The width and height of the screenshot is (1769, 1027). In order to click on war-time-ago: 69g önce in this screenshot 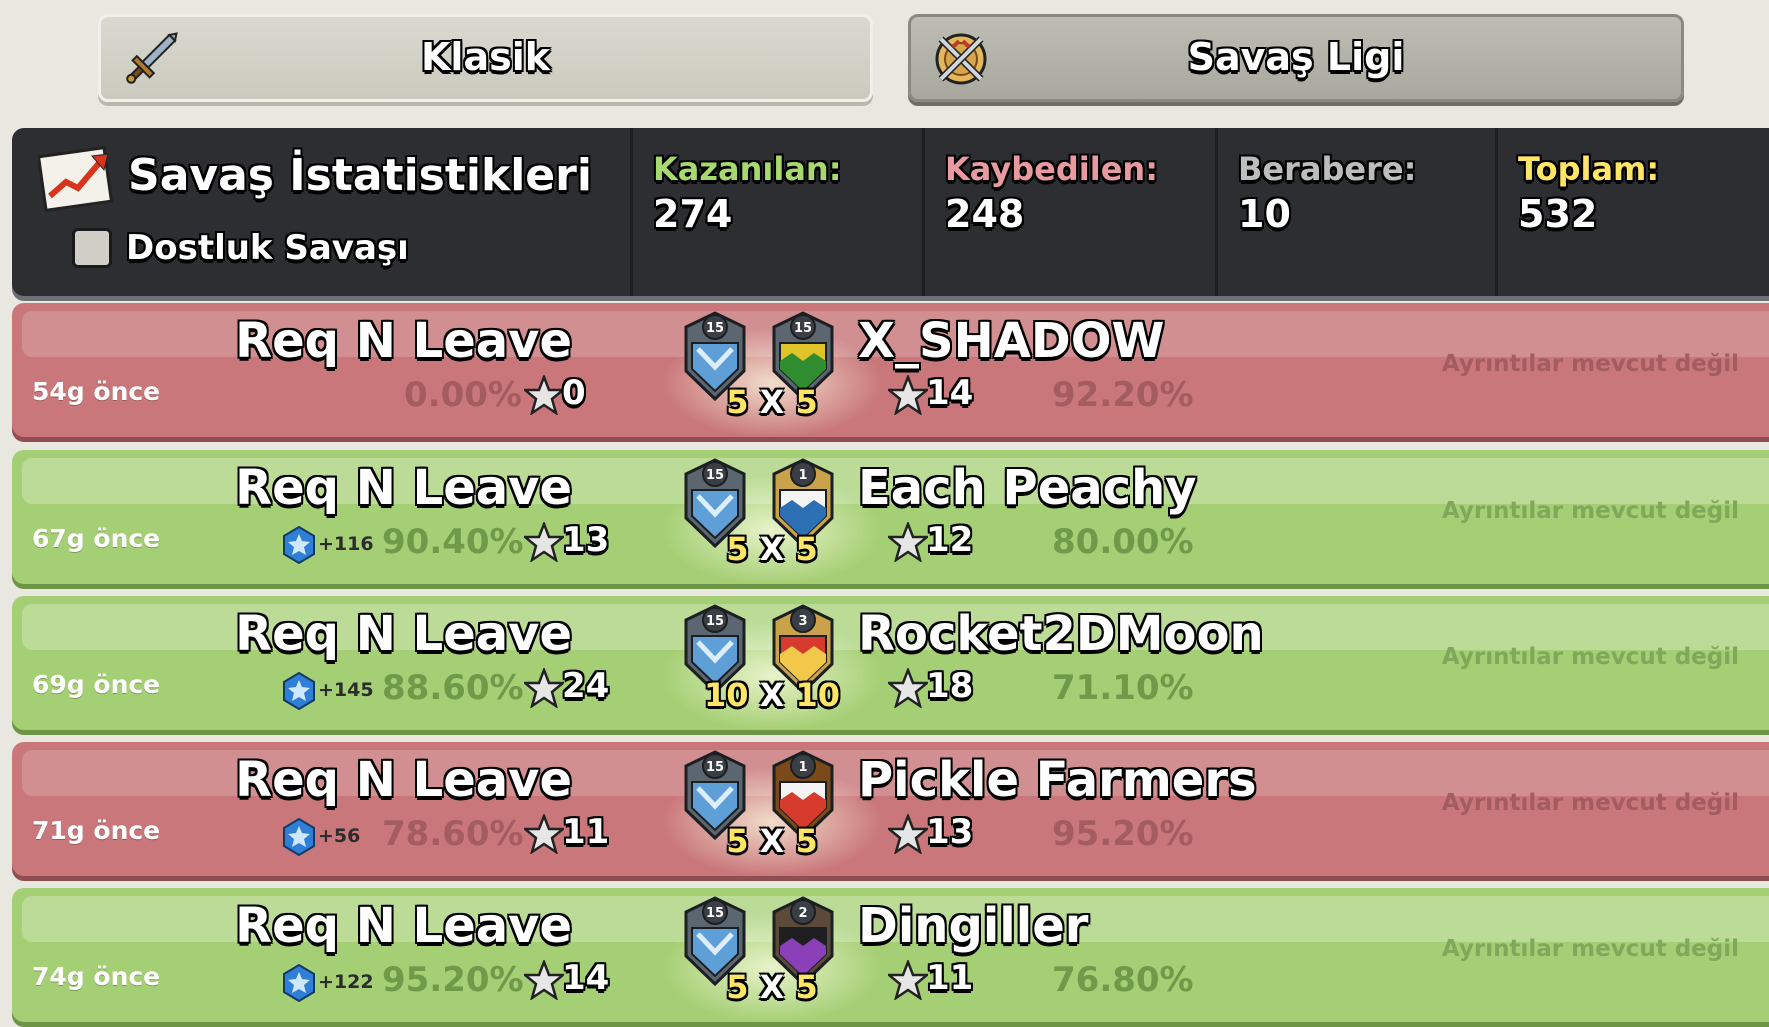, I will do `click(96, 684)`.